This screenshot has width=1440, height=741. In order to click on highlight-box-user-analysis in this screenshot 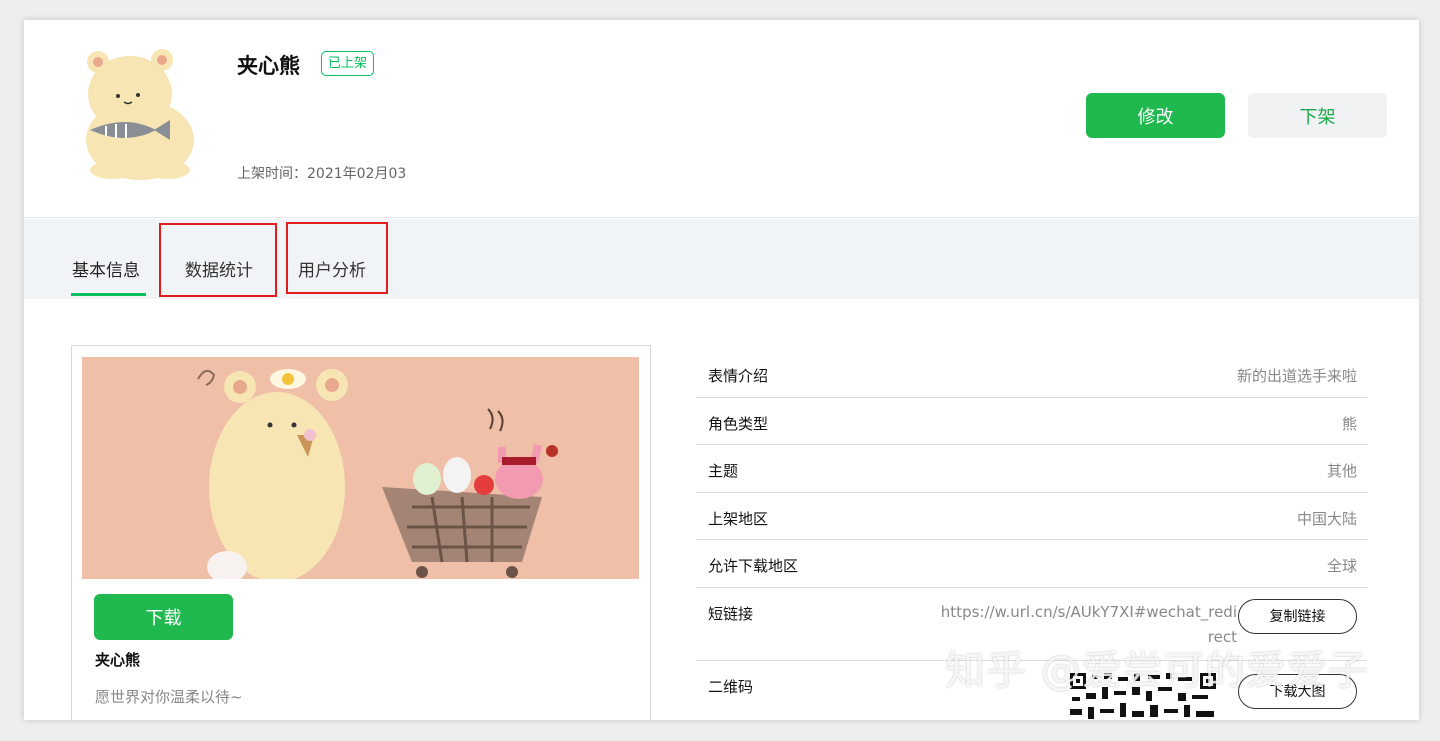, I will do `click(337, 258)`.